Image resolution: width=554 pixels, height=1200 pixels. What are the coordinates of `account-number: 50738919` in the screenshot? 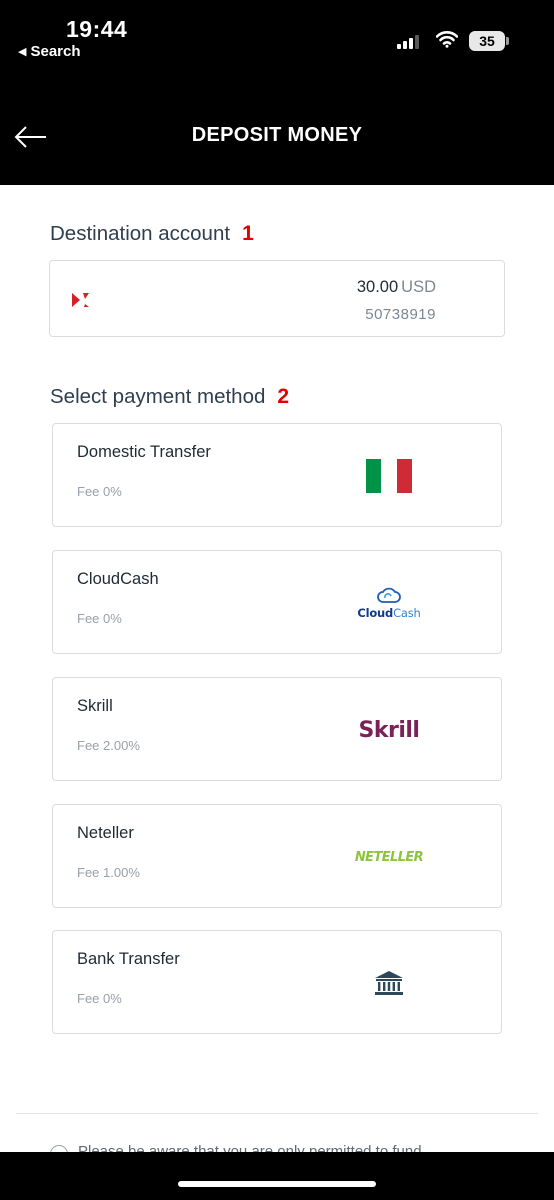 It's located at (400, 314).